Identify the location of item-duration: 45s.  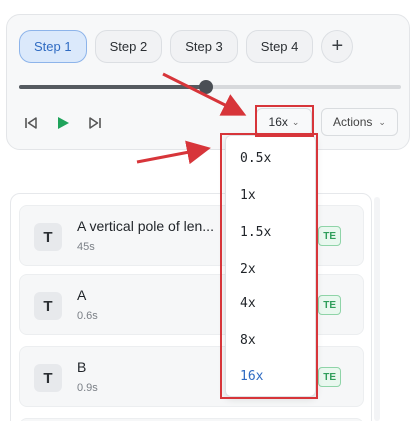
(86, 247).